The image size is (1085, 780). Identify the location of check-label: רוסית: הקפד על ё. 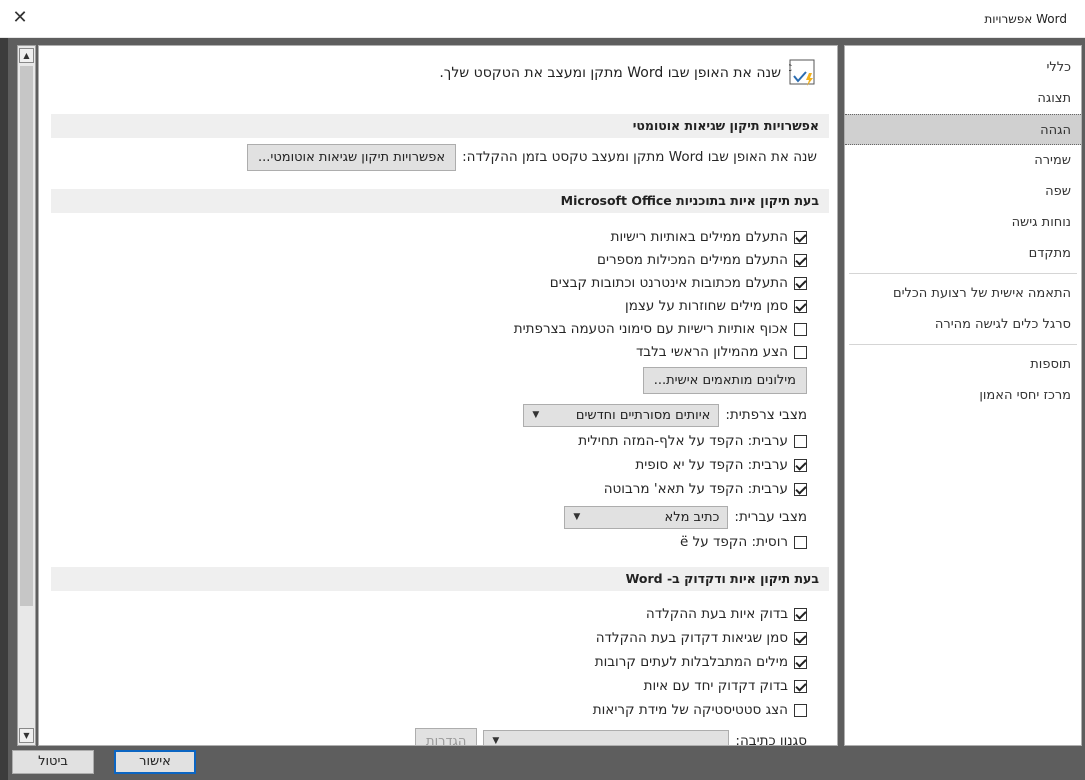
(733, 542).